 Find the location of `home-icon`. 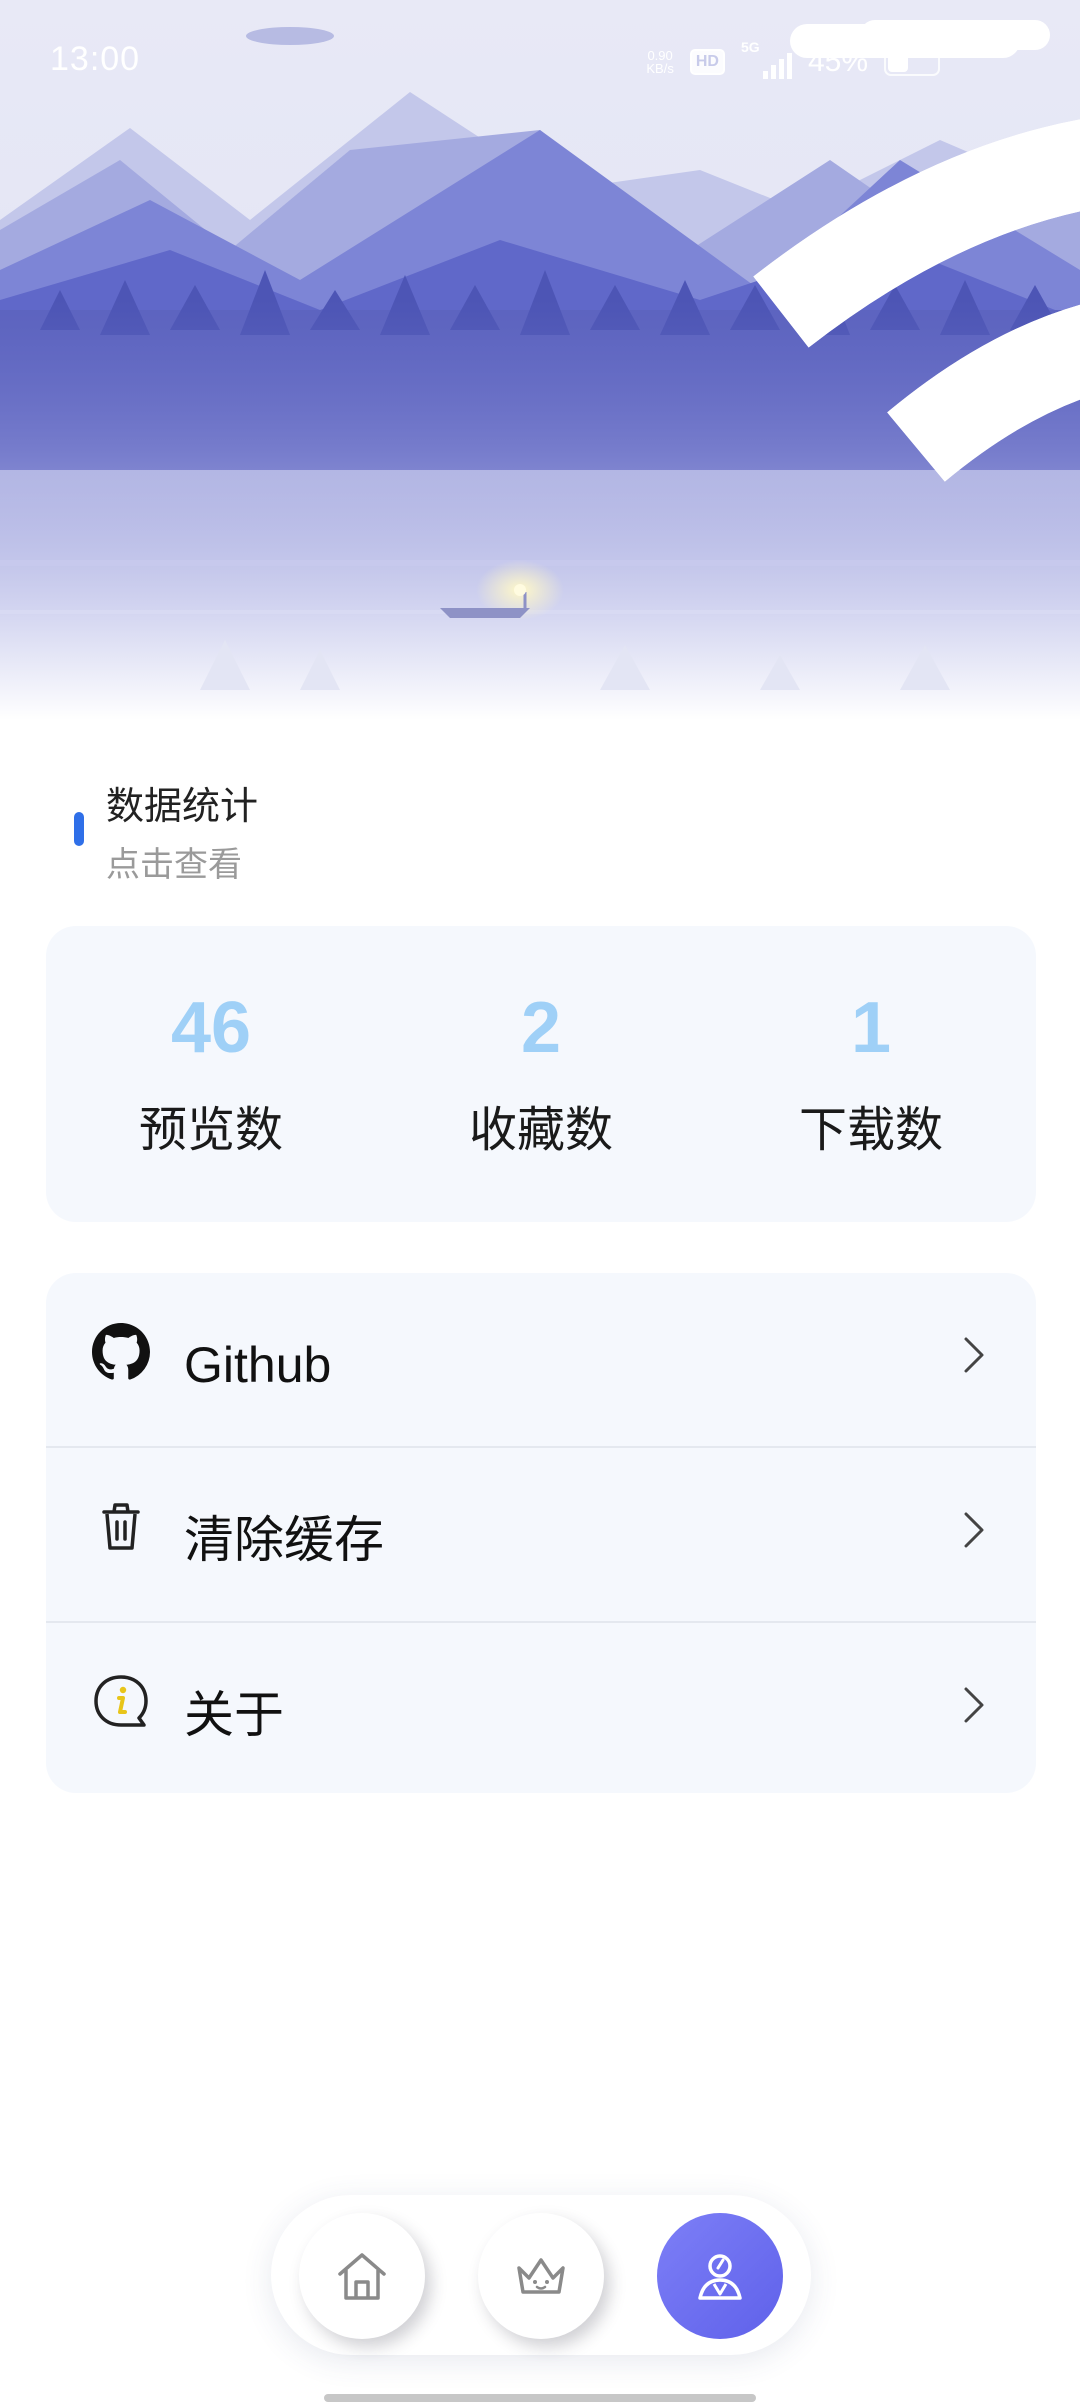

home-icon is located at coordinates (362, 2276).